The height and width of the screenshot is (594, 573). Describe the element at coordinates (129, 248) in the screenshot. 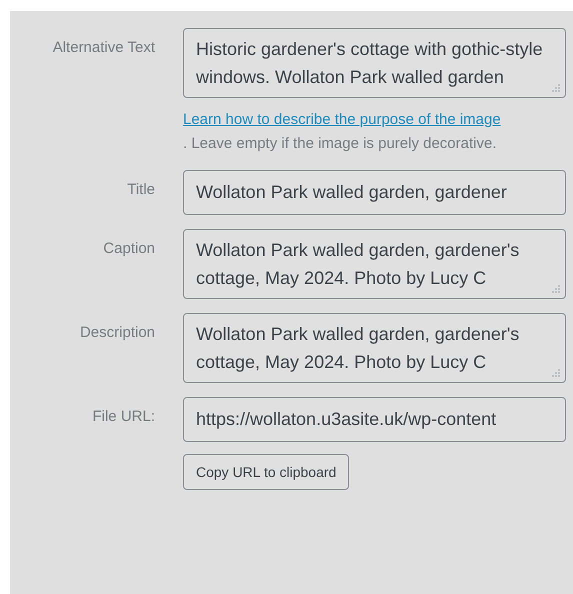

I see `field-label: Caption` at that location.